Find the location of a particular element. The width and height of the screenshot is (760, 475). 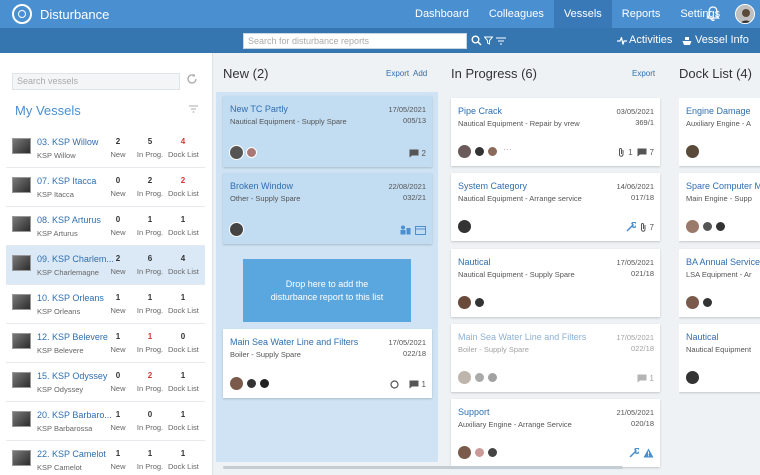

app-logo: Disturbance is located at coordinates (54, 14).